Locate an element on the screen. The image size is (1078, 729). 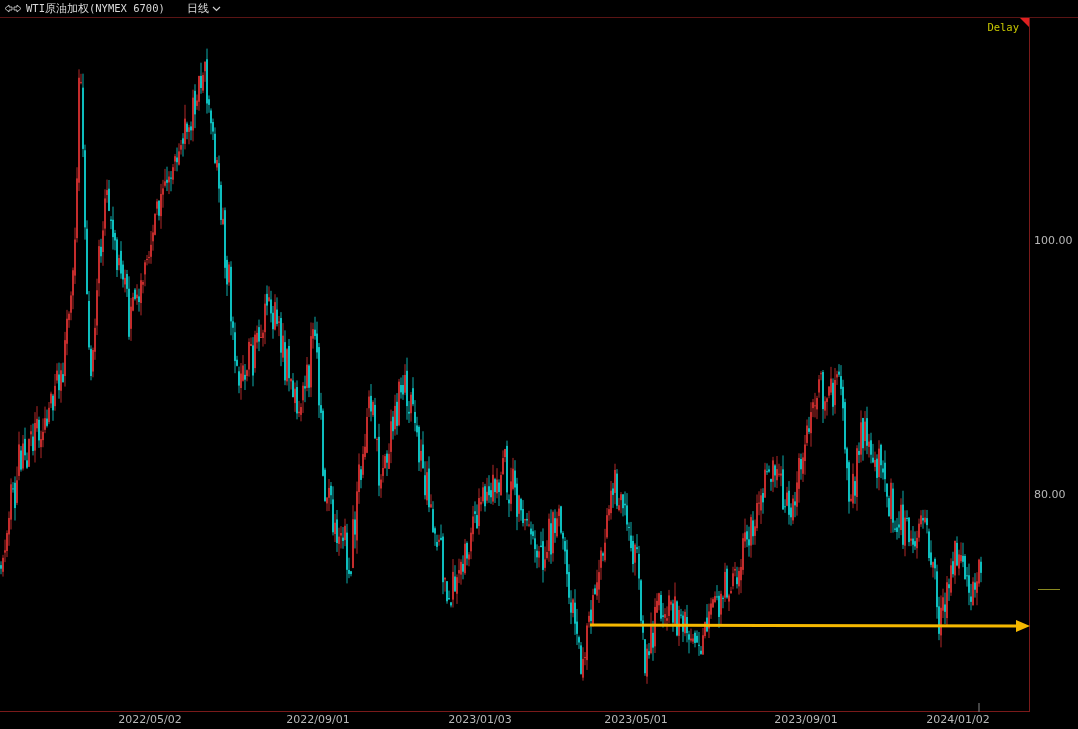
price-axis-label: 100.00 is located at coordinates (1053, 240).